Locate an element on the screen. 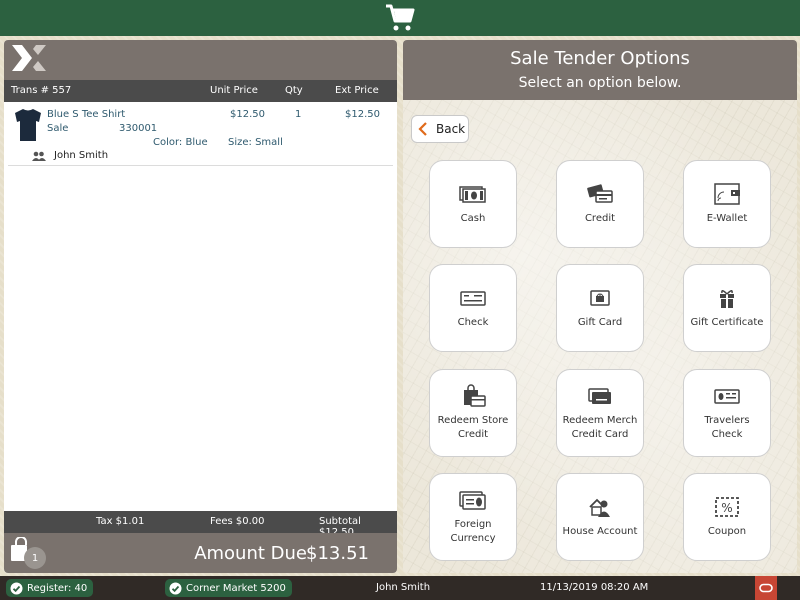  ext-price-header: Ext Price is located at coordinates (357, 90).